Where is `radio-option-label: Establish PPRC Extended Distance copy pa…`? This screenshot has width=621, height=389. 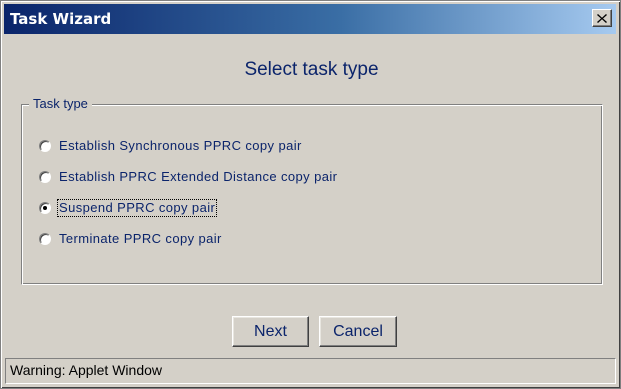
radio-option-label: Establish PPRC Extended Distance copy pa… is located at coordinates (198, 176).